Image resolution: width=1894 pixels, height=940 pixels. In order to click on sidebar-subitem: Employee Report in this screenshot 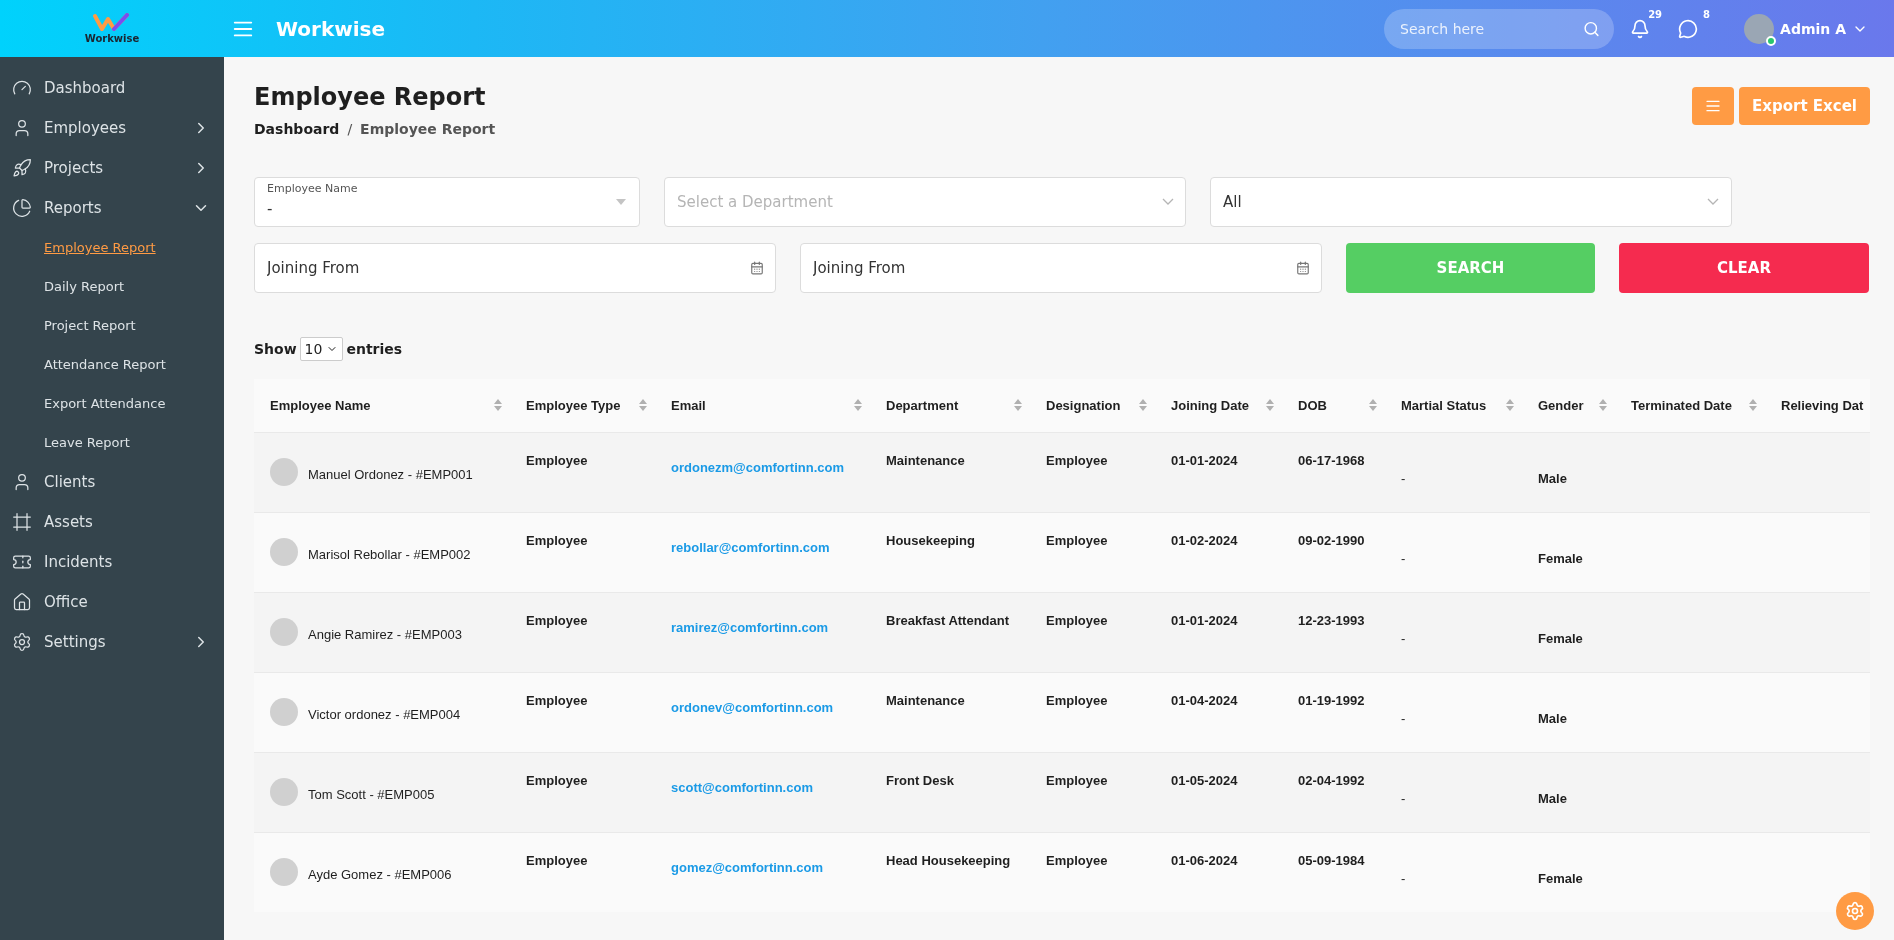, I will do `click(112, 247)`.